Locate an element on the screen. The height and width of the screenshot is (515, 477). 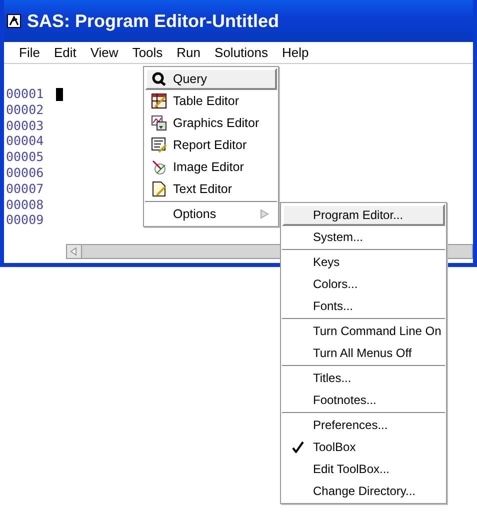
menu-bar-item: Edit is located at coordinates (65, 54).